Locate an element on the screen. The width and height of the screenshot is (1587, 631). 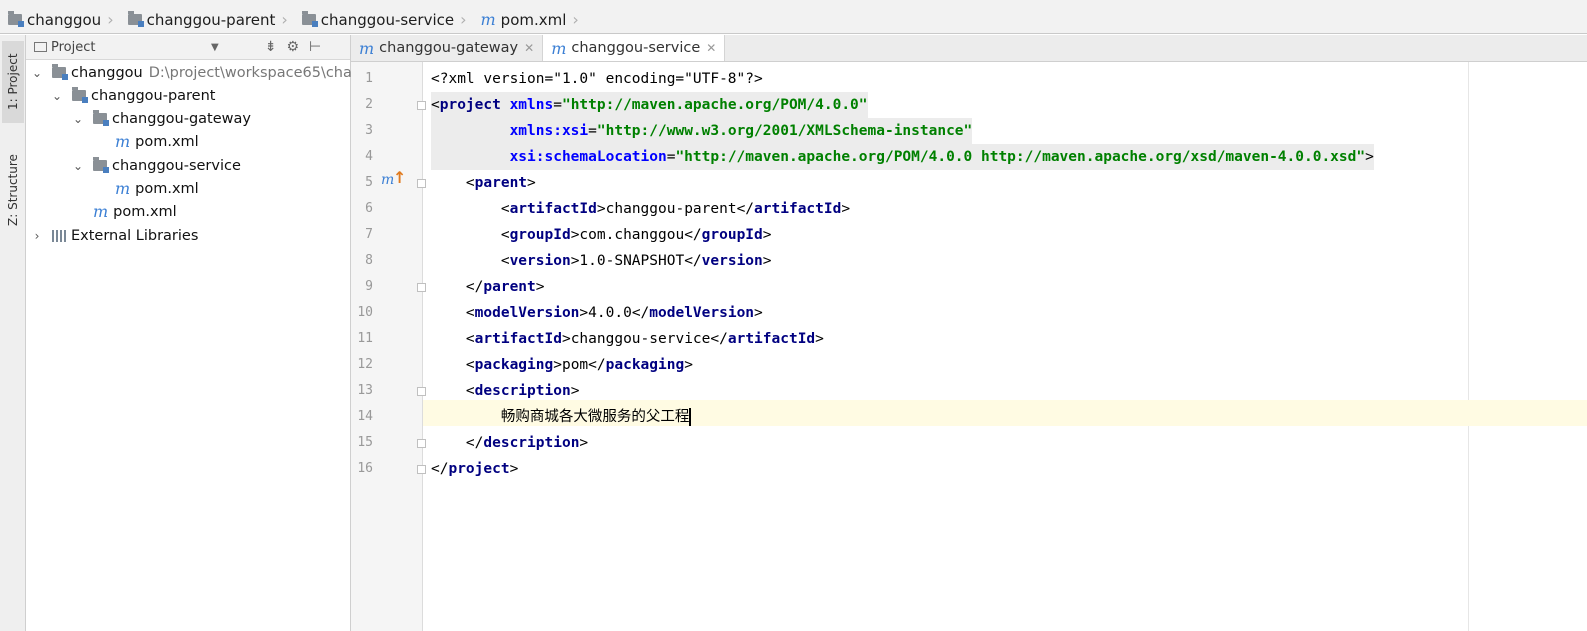
breadcrumb-item-changgou-parent: changgou-parent › is located at coordinates (207, 20).